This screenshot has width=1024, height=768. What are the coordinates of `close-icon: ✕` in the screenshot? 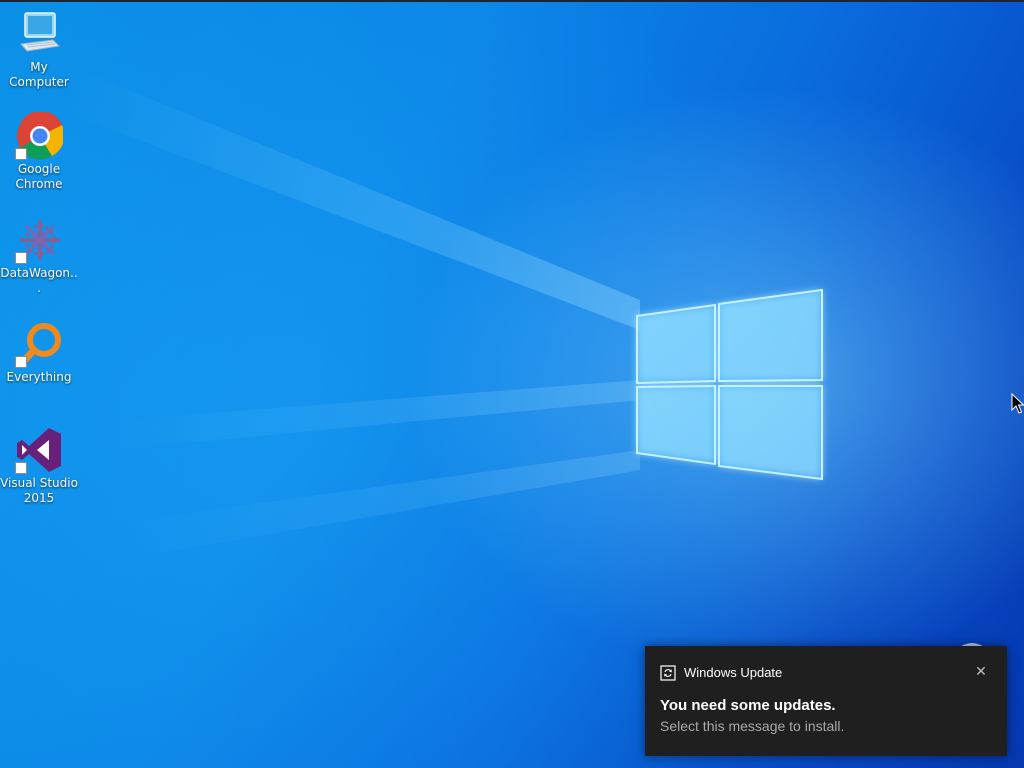 It's located at (981, 671).